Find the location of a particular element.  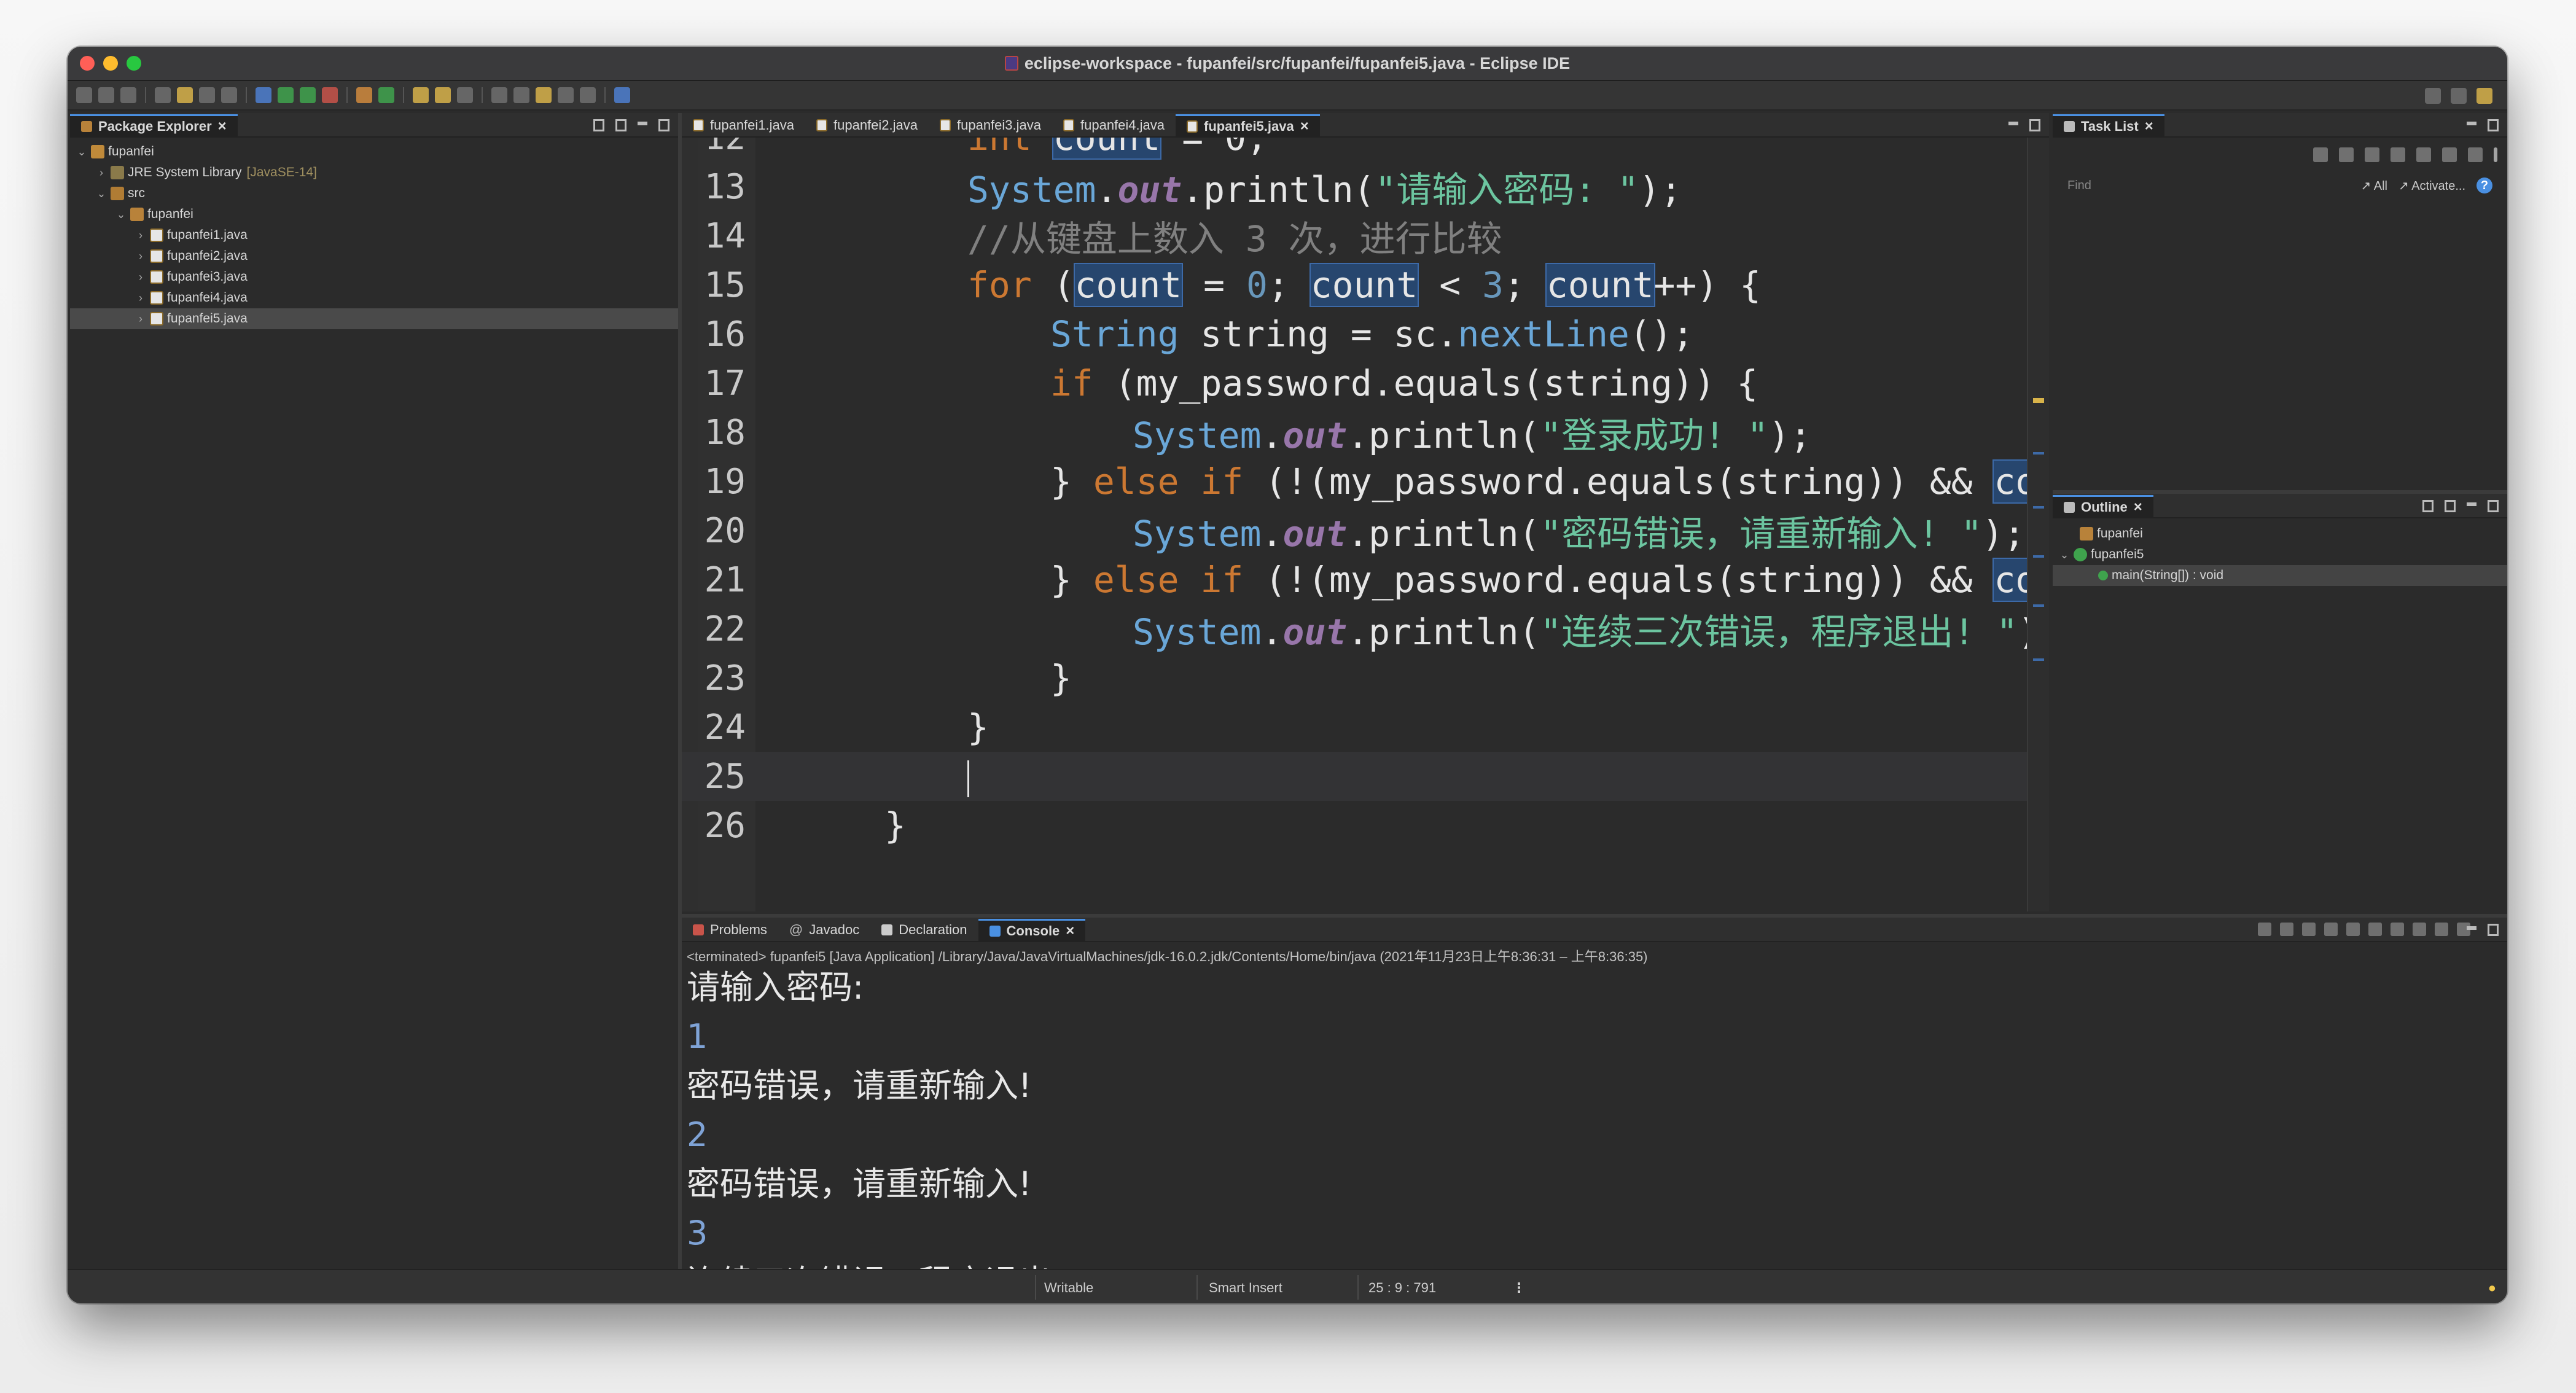

scroll-lock-icon is located at coordinates (2353, 929).